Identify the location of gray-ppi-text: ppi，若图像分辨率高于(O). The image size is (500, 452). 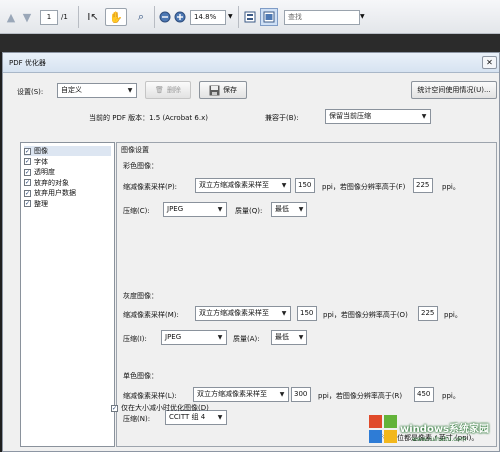
(365, 315).